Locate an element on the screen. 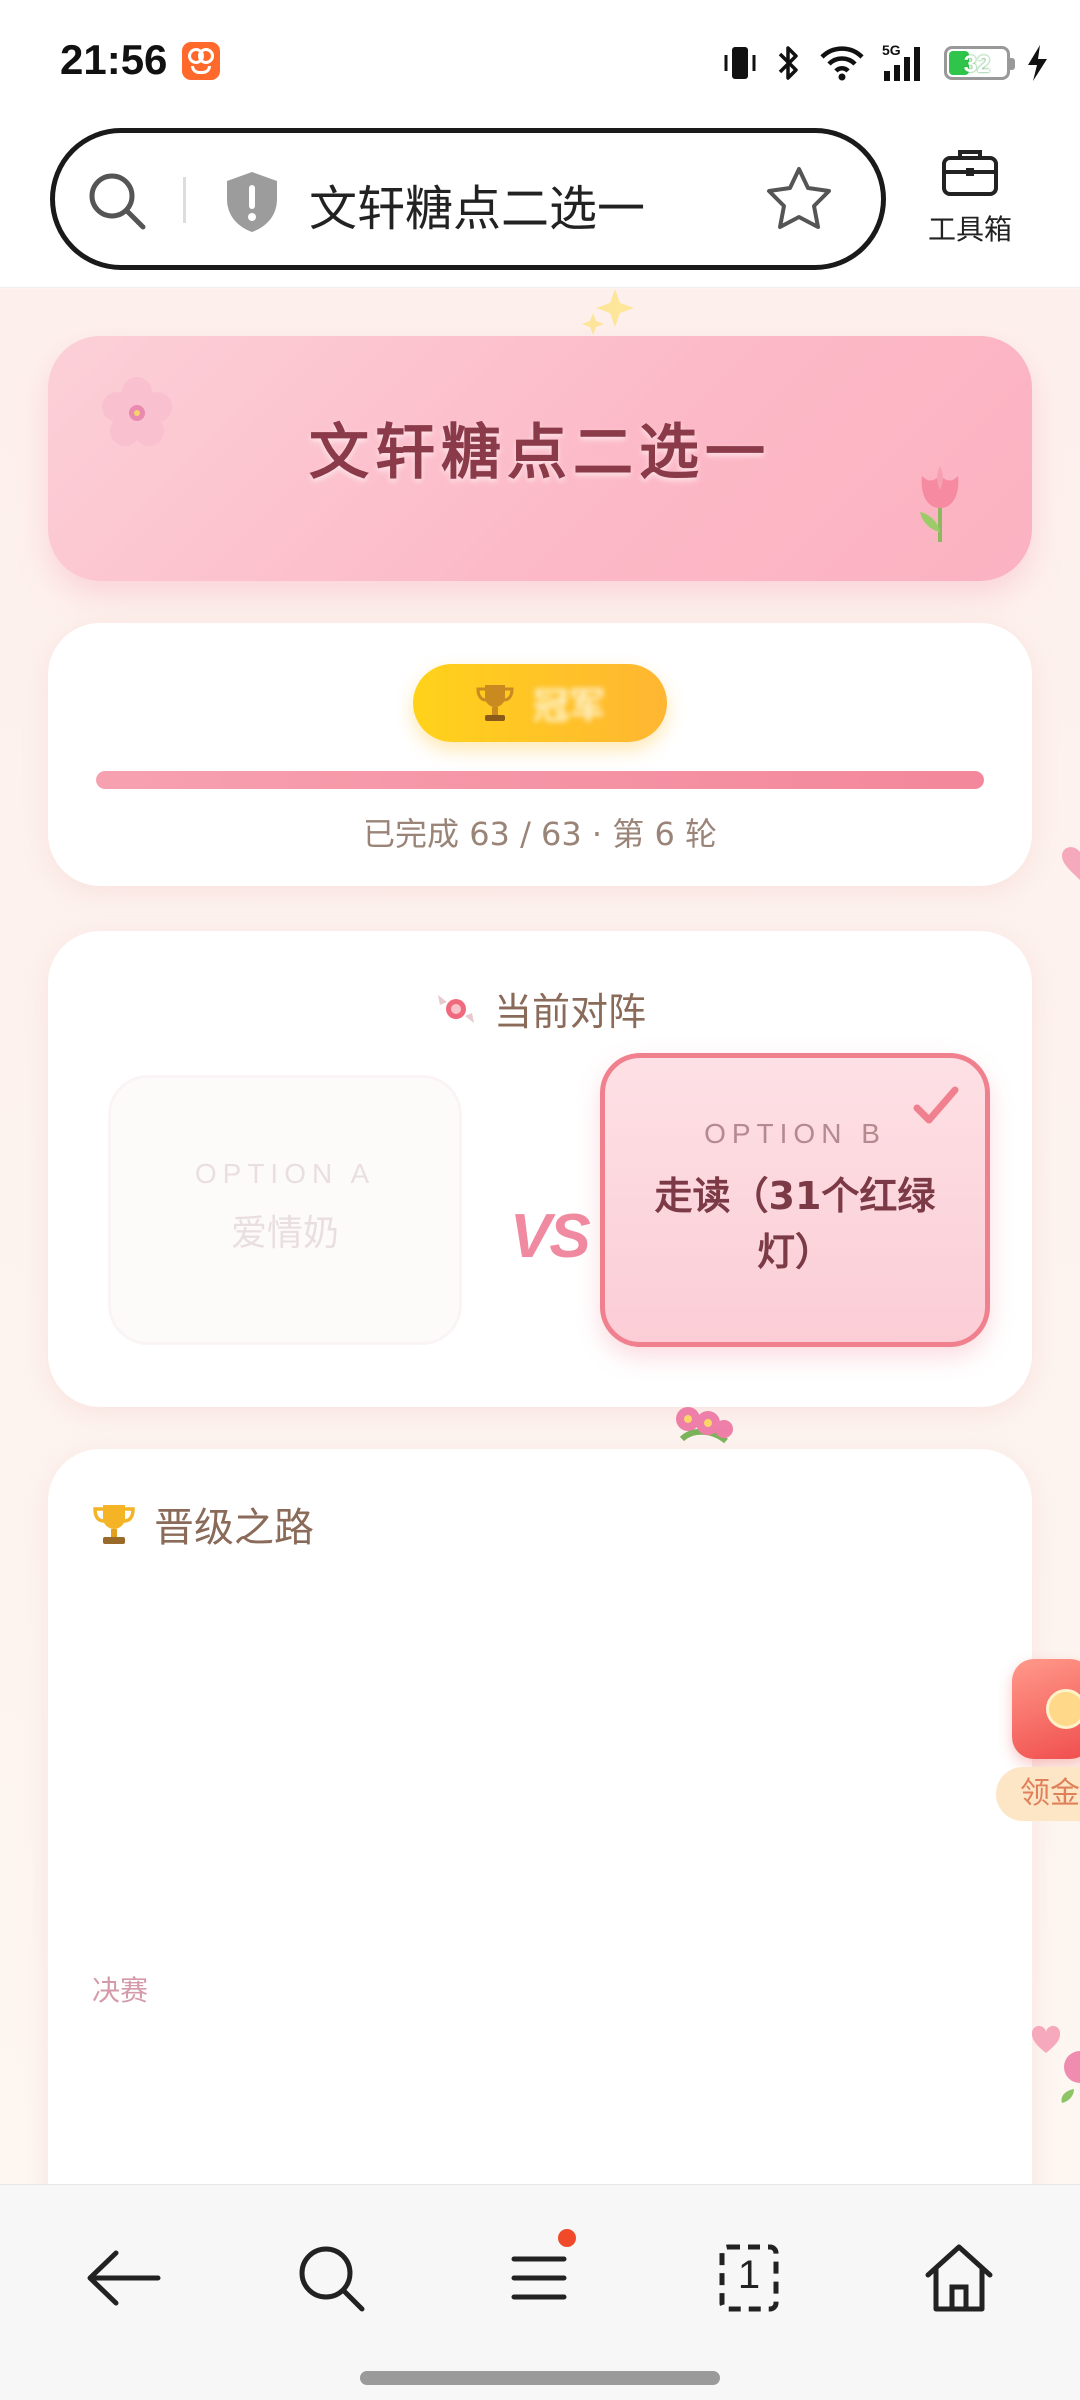  charging-icon is located at coordinates (1037, 63).